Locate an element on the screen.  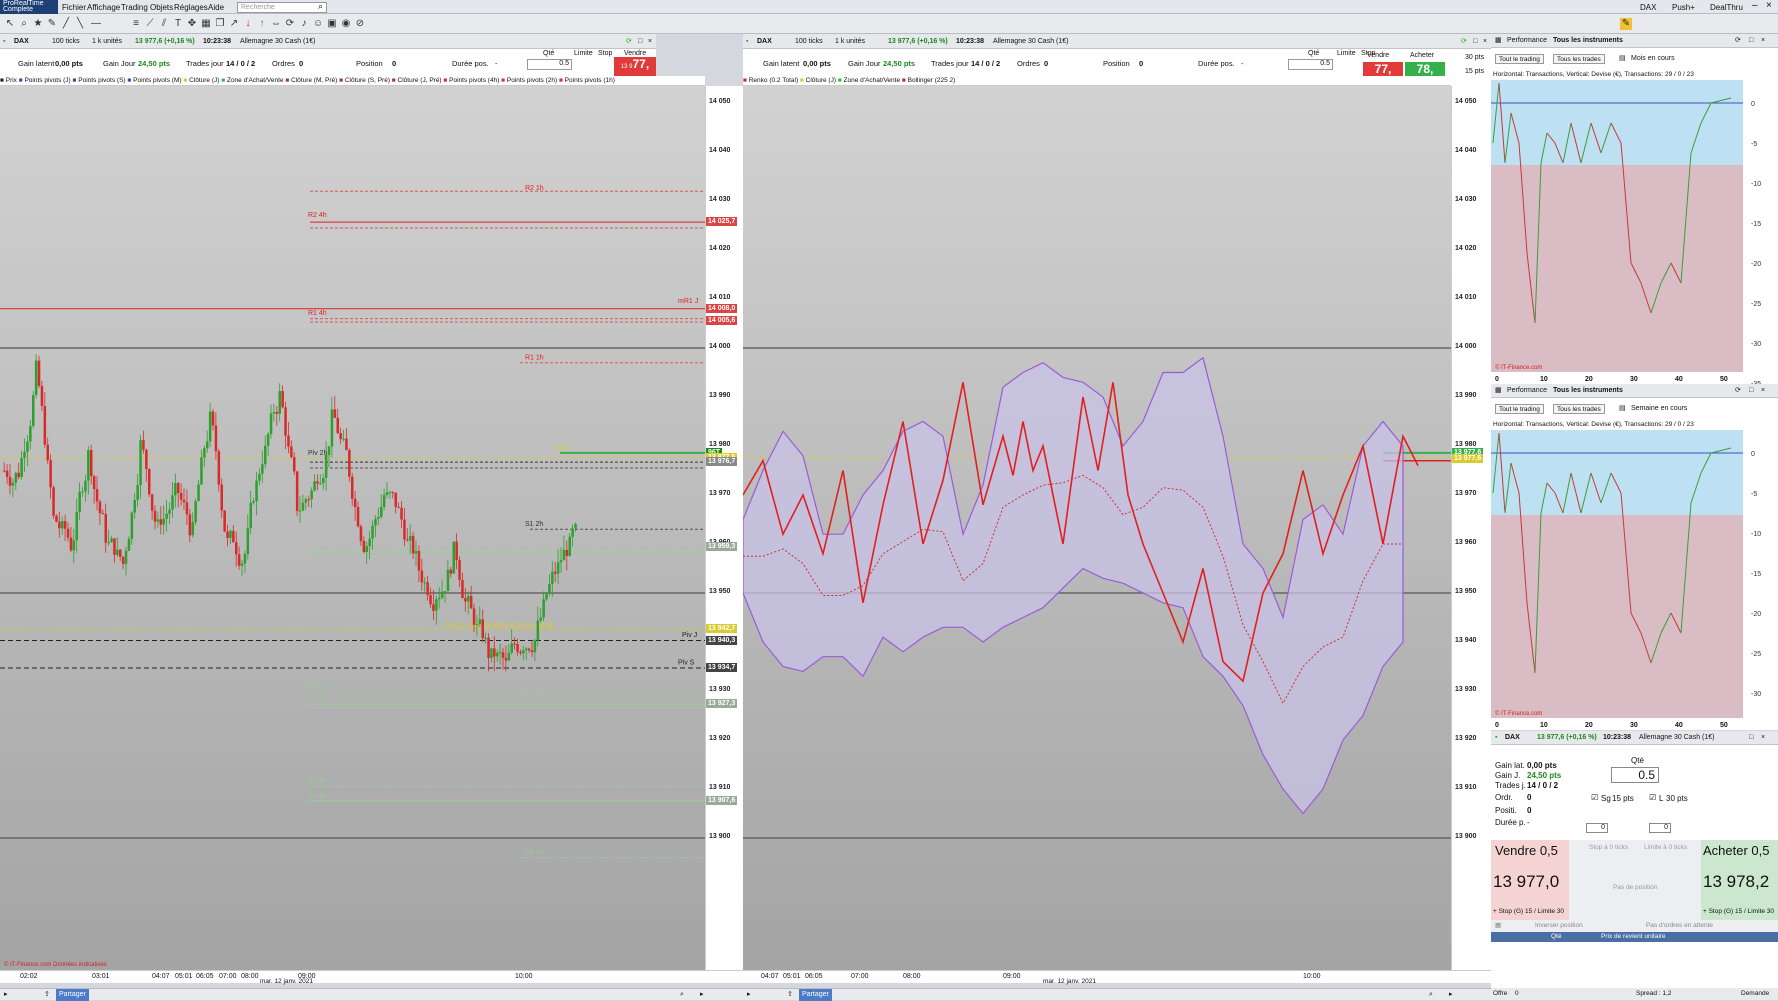
ticket-grid-icon: ▦ is located at coordinates (1498, 925).